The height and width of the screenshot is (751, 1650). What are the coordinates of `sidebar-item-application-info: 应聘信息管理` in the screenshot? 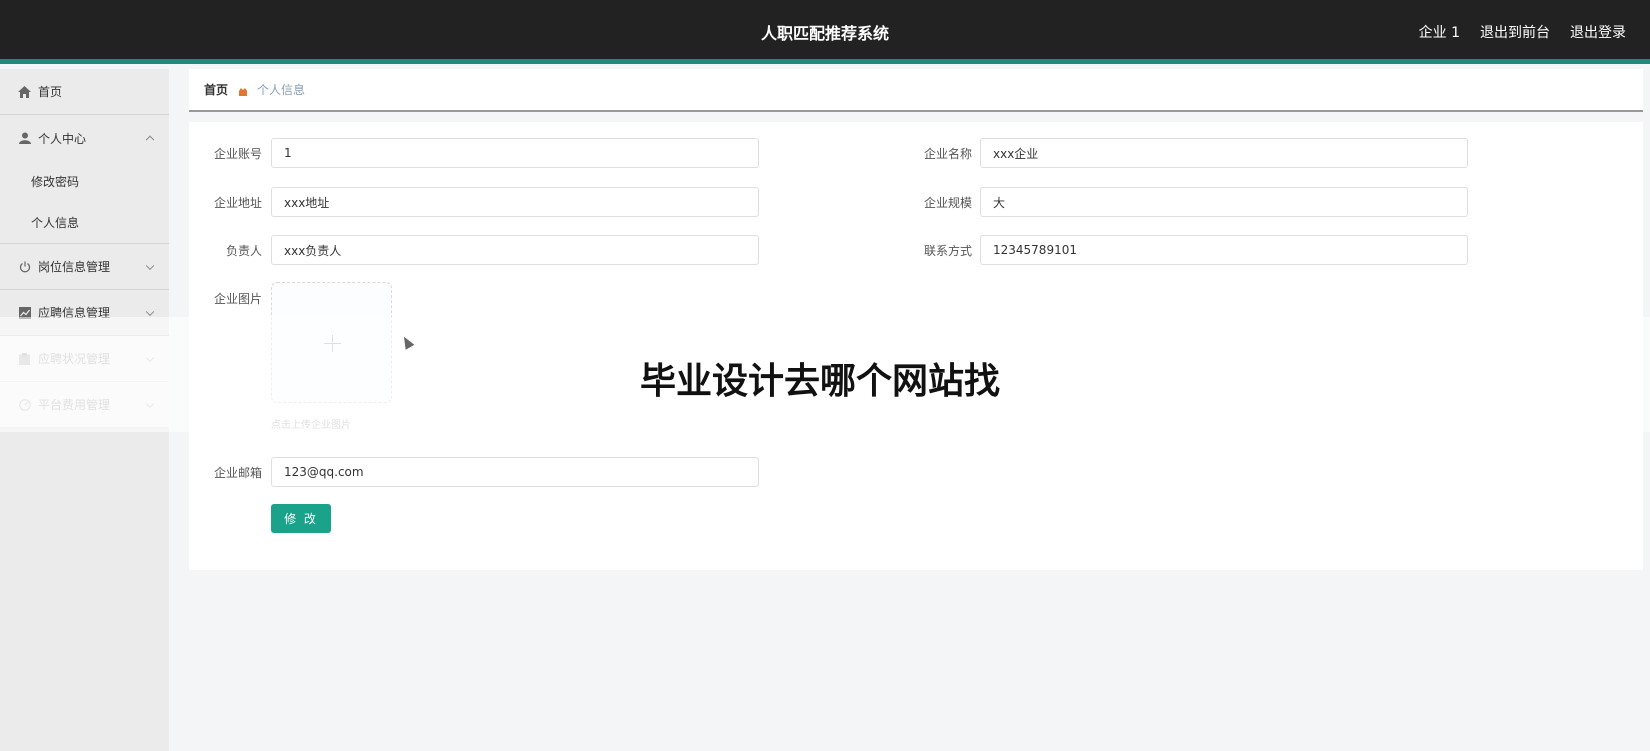 It's located at (84, 313).